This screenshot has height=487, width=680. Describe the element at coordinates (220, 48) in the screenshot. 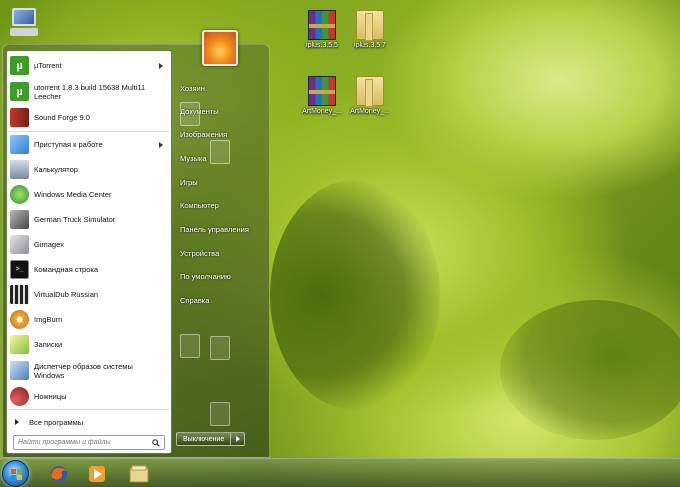

I see `user-picture` at that location.